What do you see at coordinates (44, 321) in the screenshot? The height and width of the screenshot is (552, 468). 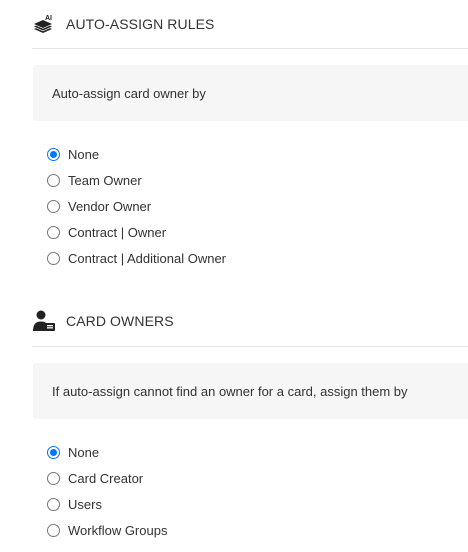 I see `person-card-icon` at bounding box center [44, 321].